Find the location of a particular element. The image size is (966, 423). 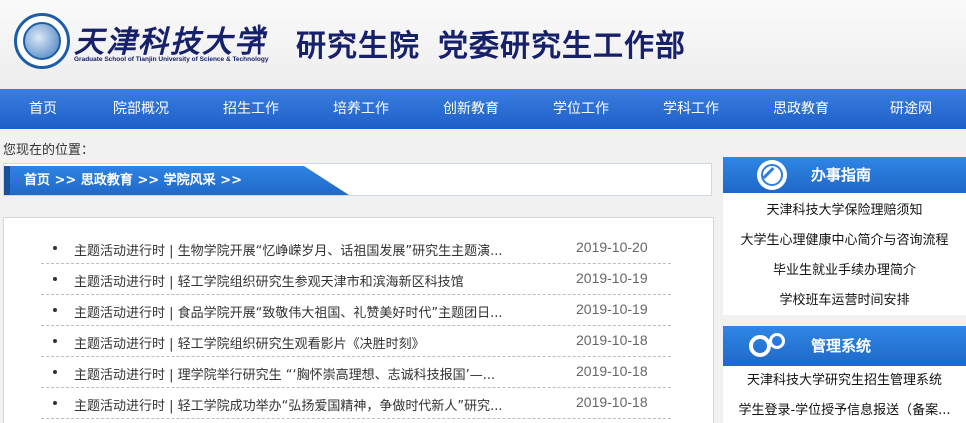

breadcrumb: 首页 >> 思政教育 >> 学院风采 >> is located at coordinates (176, 180).